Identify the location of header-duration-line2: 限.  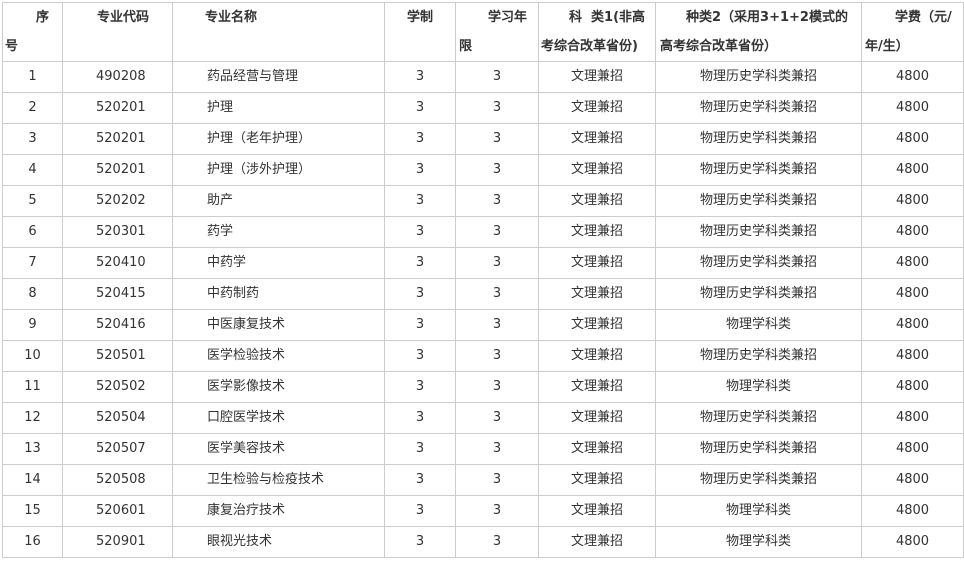
(466, 46).